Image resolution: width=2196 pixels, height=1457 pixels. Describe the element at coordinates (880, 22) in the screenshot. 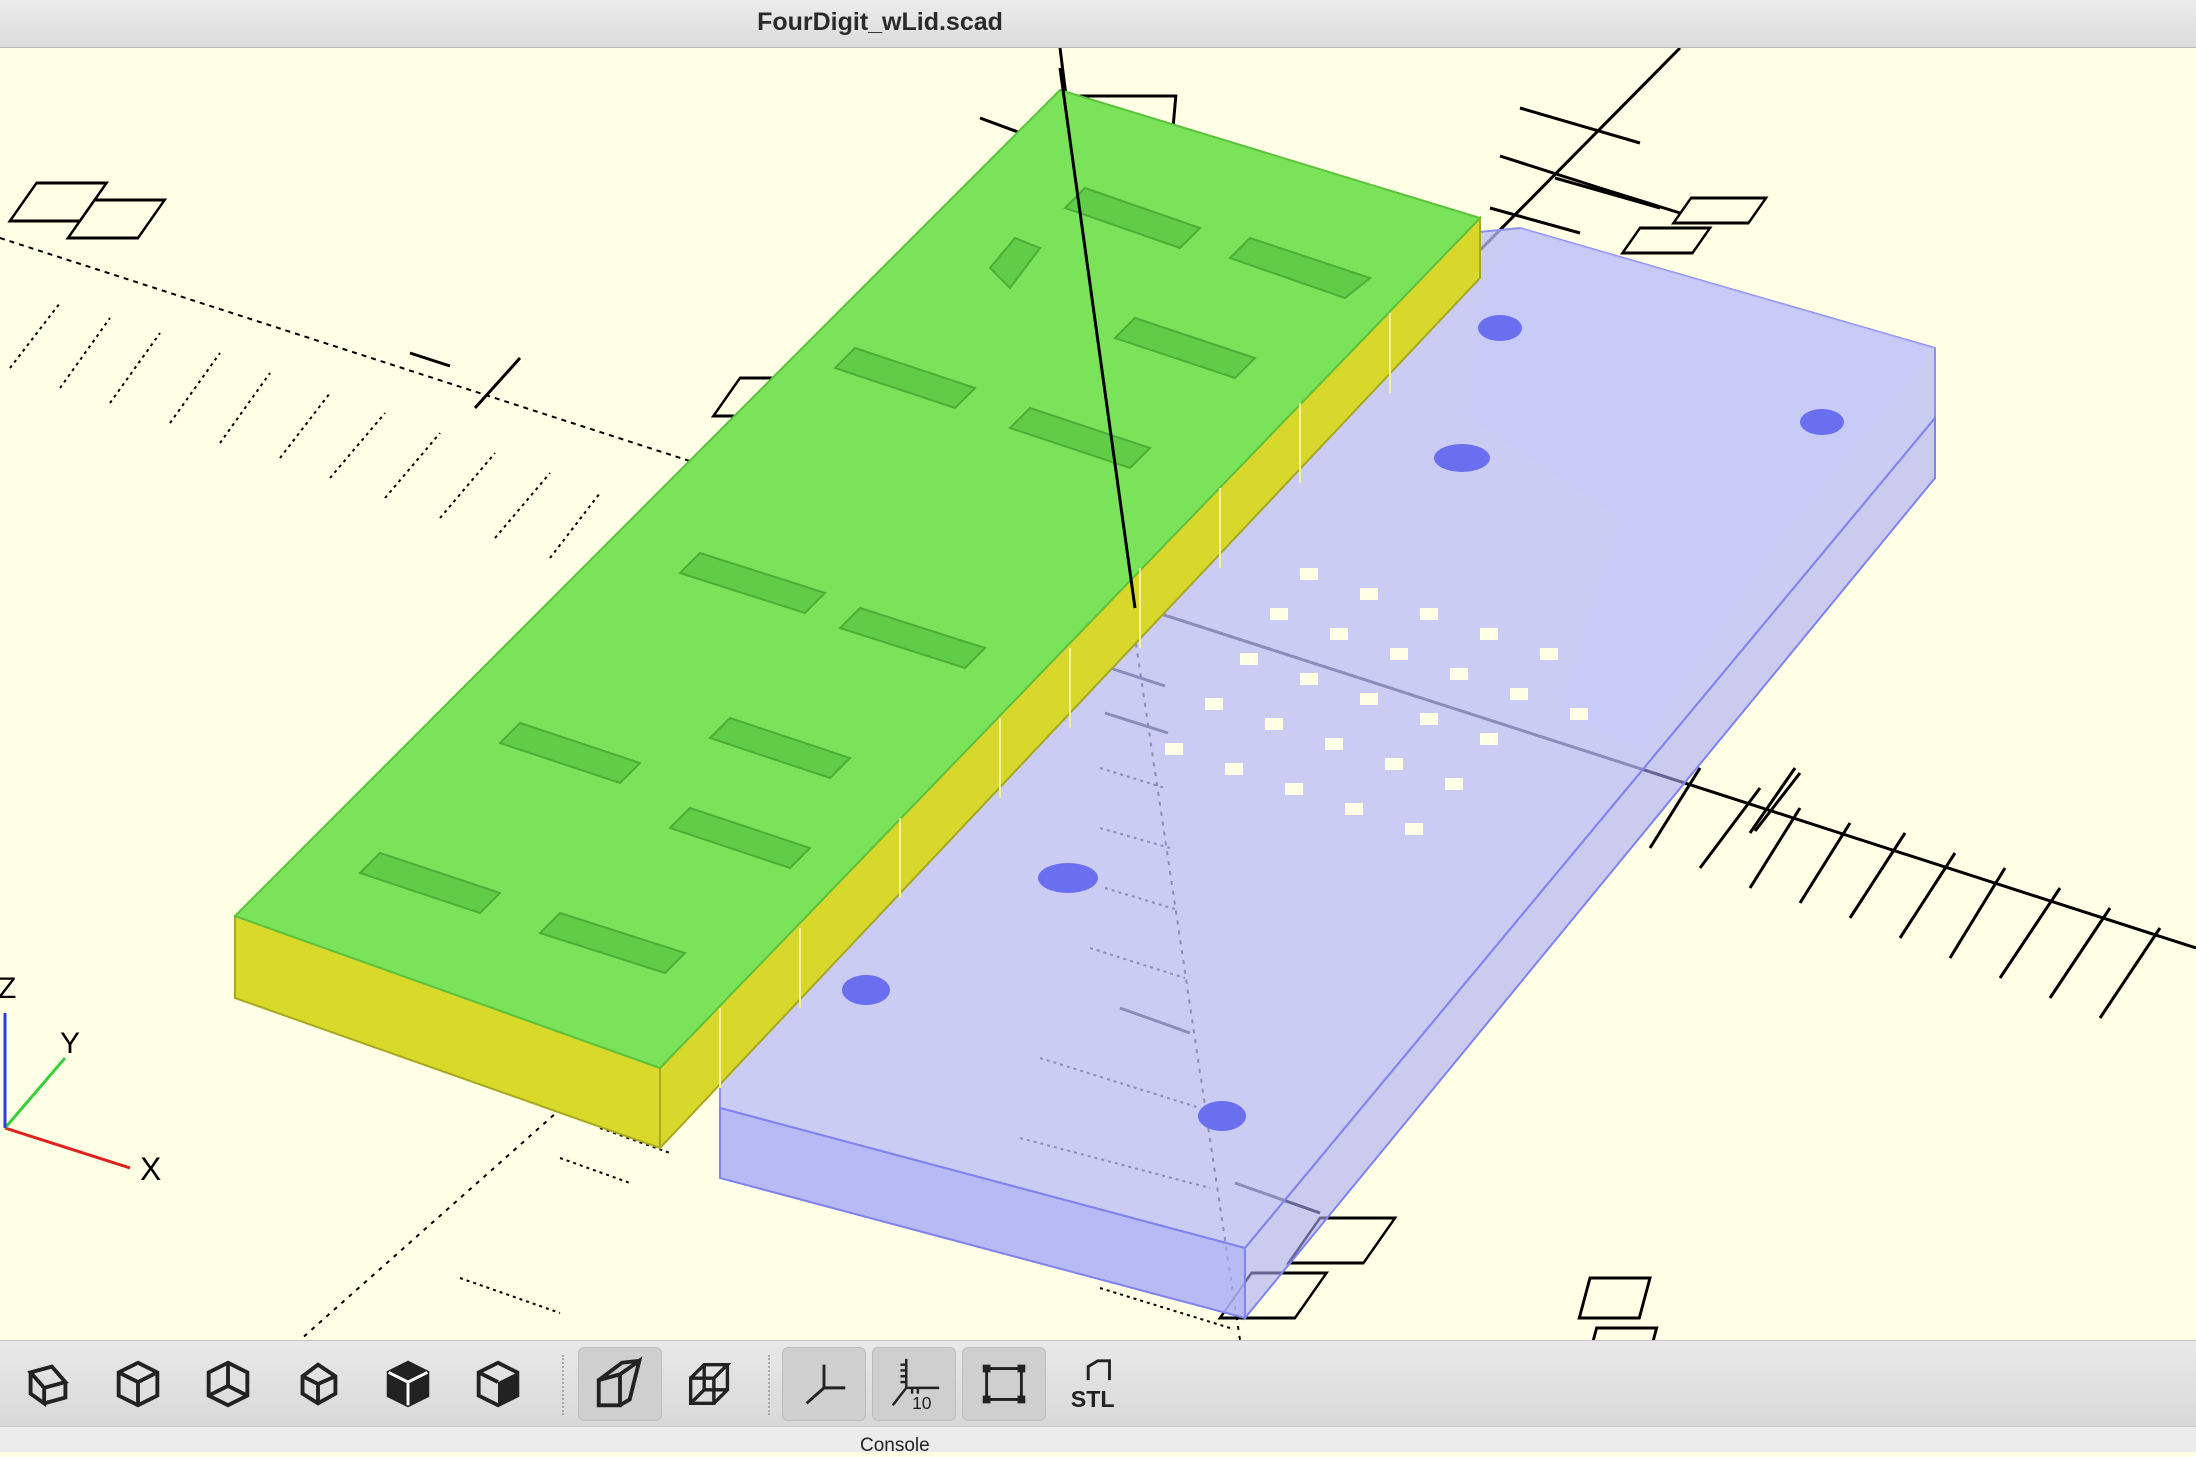

I see `window-title: FourDigit_wLid.scad` at that location.